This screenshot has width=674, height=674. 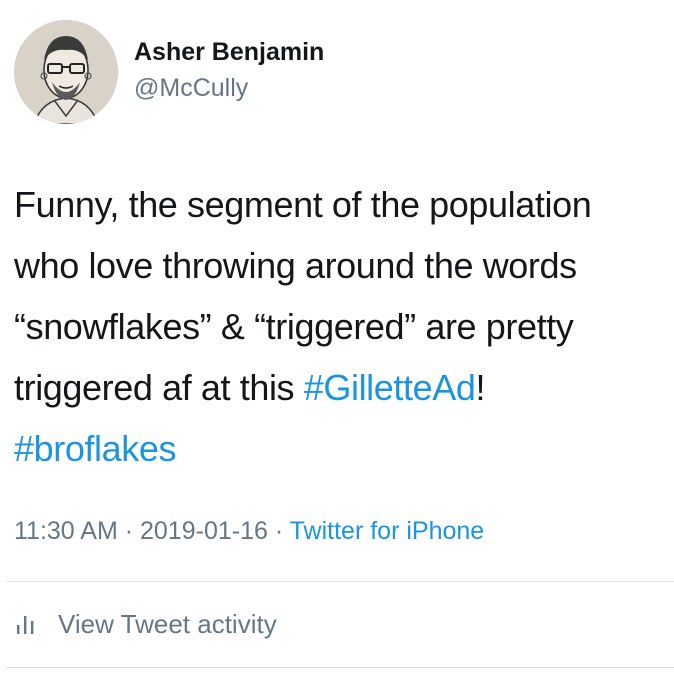 What do you see at coordinates (229, 52) in the screenshot?
I see `display-name: Asher Benjamin` at bounding box center [229, 52].